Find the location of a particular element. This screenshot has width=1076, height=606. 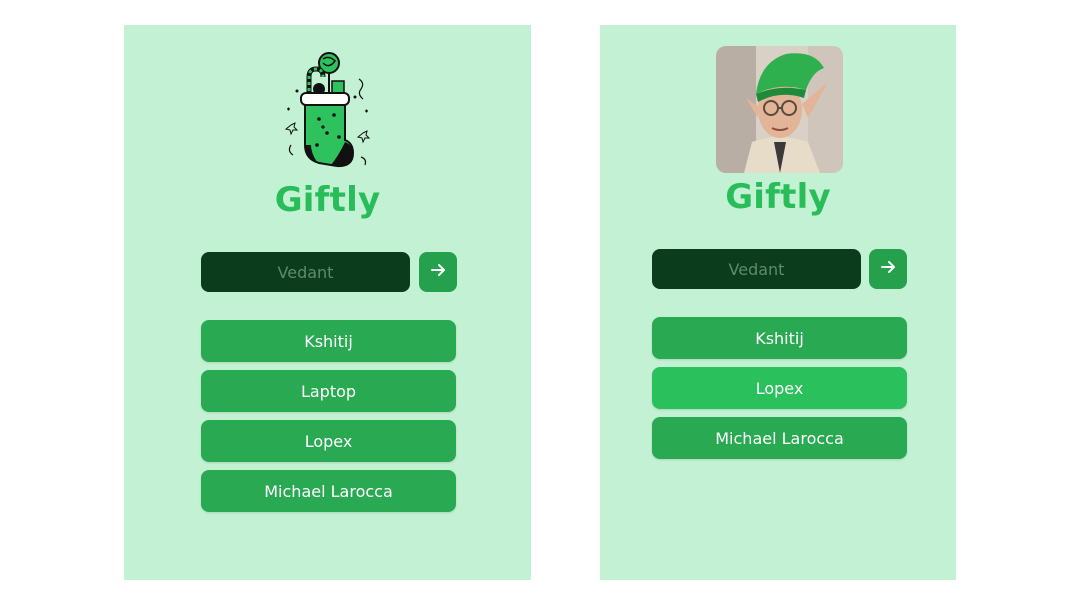

list-item: Laptop is located at coordinates (328, 391).